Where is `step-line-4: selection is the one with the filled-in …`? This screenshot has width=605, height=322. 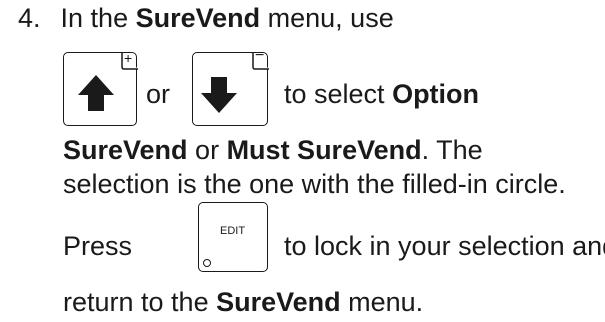 step-line-4: selection is the one with the filled-in … is located at coordinates (314, 184).